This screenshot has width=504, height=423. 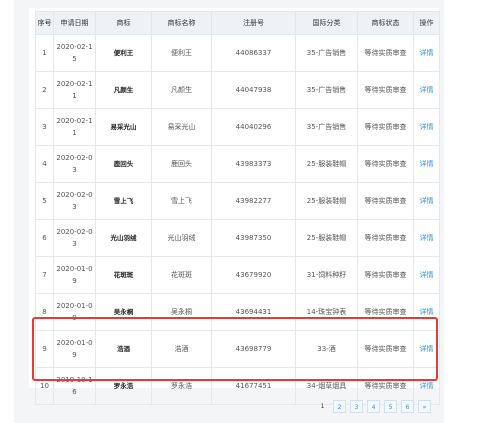 I want to click on table-row: 9 2020-01-0 9 浩酒 浩酒 43698779 33-酒 等待实质审查 详情, so click(x=237, y=349).